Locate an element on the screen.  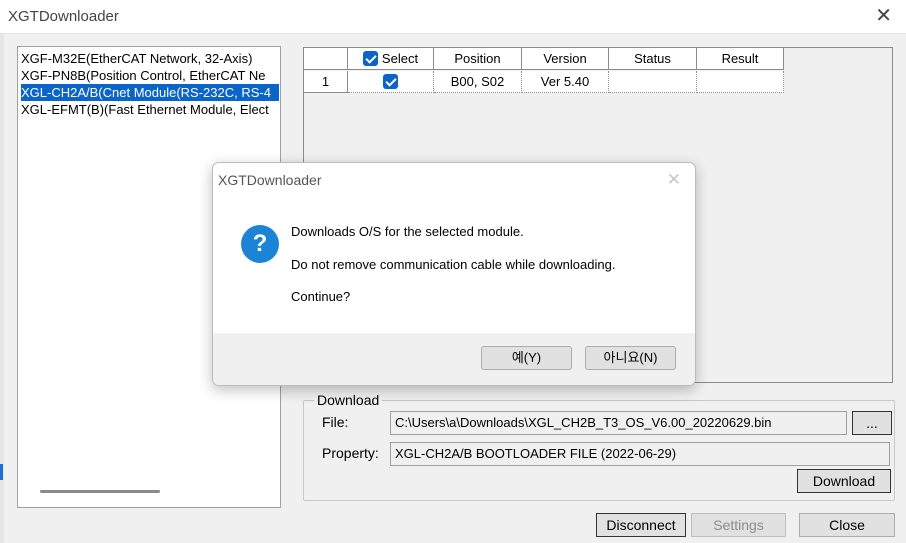
row-version: Ver 5.40 is located at coordinates (565, 82).